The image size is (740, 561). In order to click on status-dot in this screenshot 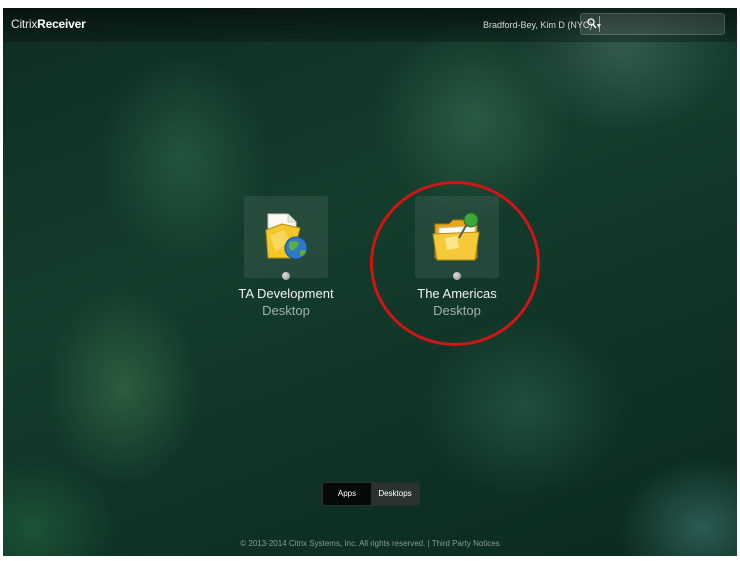, I will do `click(286, 276)`.